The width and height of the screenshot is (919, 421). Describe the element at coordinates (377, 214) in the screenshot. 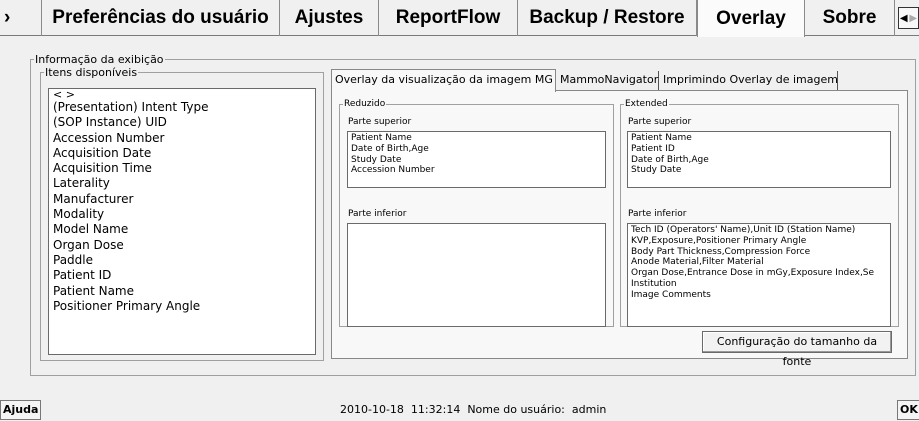

I see `reduced-lower-label: Parte inferior` at that location.